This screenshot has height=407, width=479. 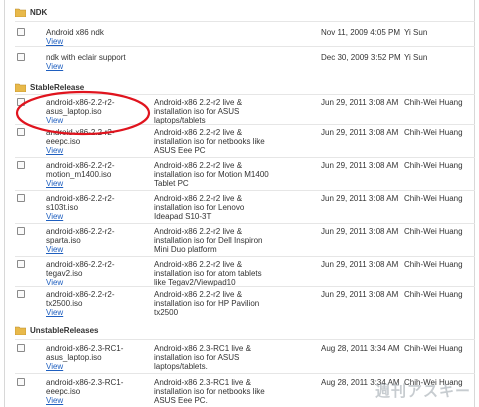 I want to click on watermark: 週刊アスキー, so click(x=422, y=391).